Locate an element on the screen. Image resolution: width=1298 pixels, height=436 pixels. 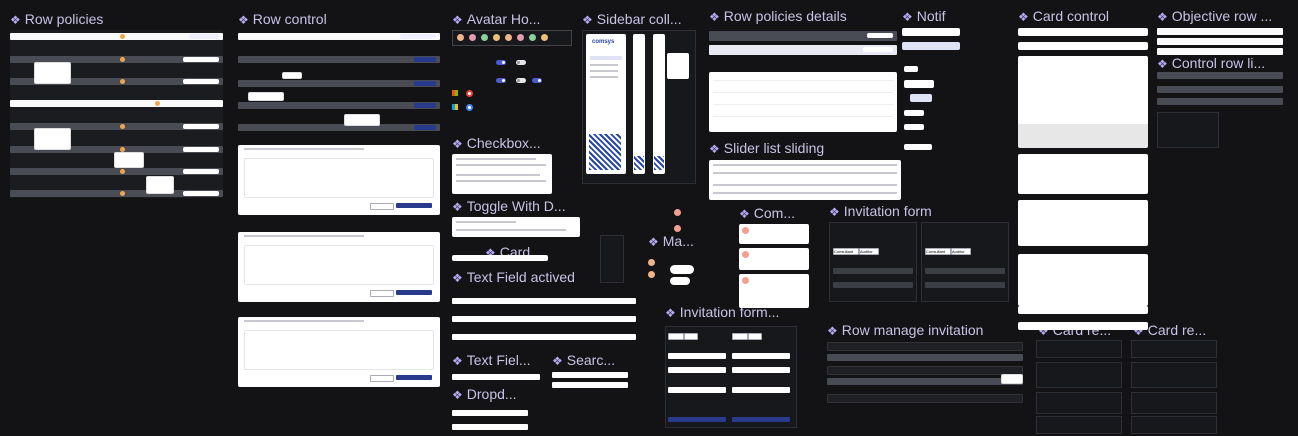
consultant-tab is located at coordinates (676, 336).